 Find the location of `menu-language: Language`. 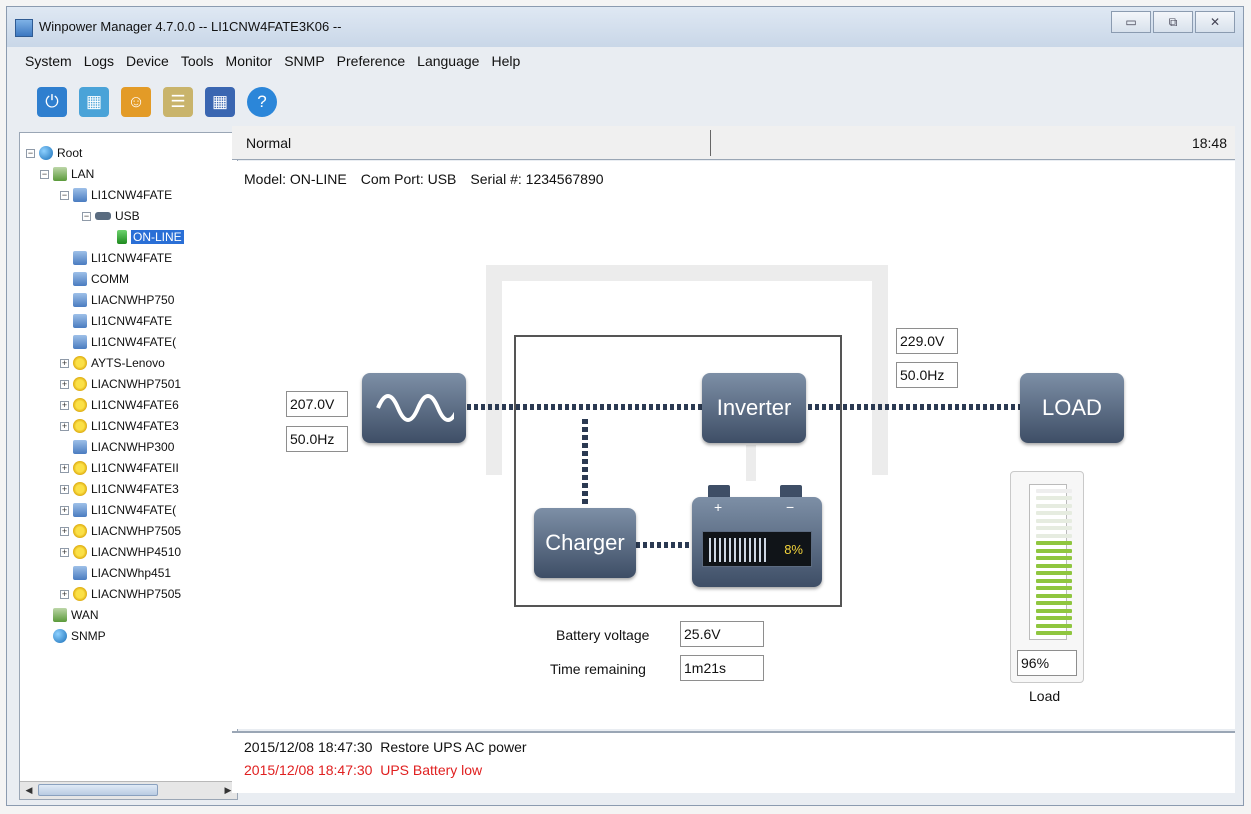

menu-language: Language is located at coordinates (448, 61).